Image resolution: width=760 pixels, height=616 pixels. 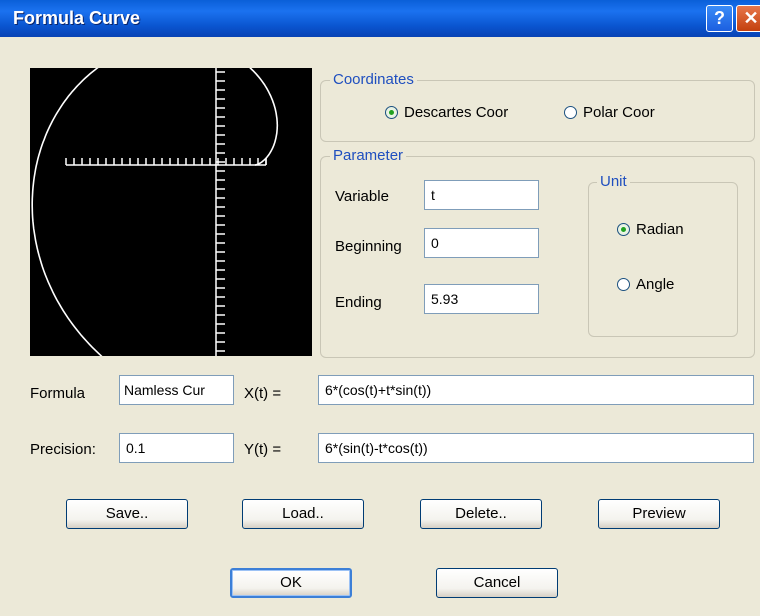 I want to click on polar-coor-radio: Polar Coor, so click(x=609, y=112).